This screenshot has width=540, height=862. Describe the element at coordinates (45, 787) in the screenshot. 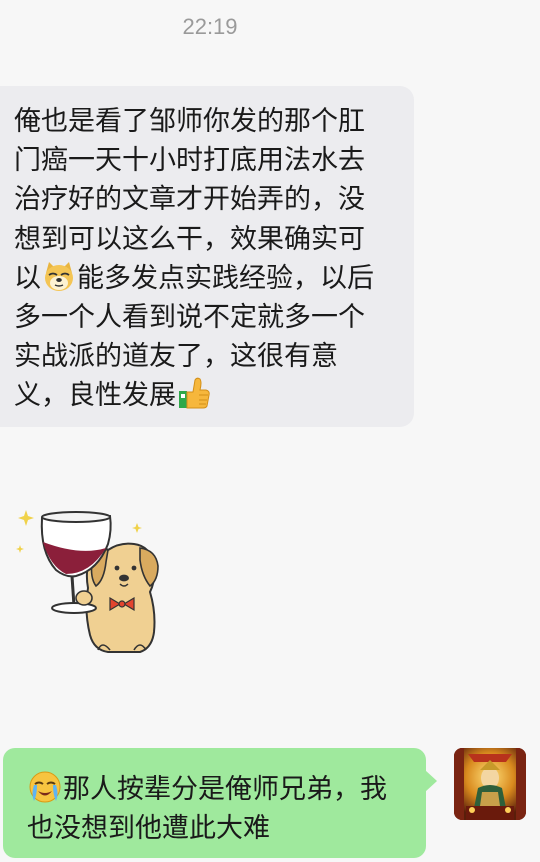

I see `loudly-crying-emoji-icon` at that location.